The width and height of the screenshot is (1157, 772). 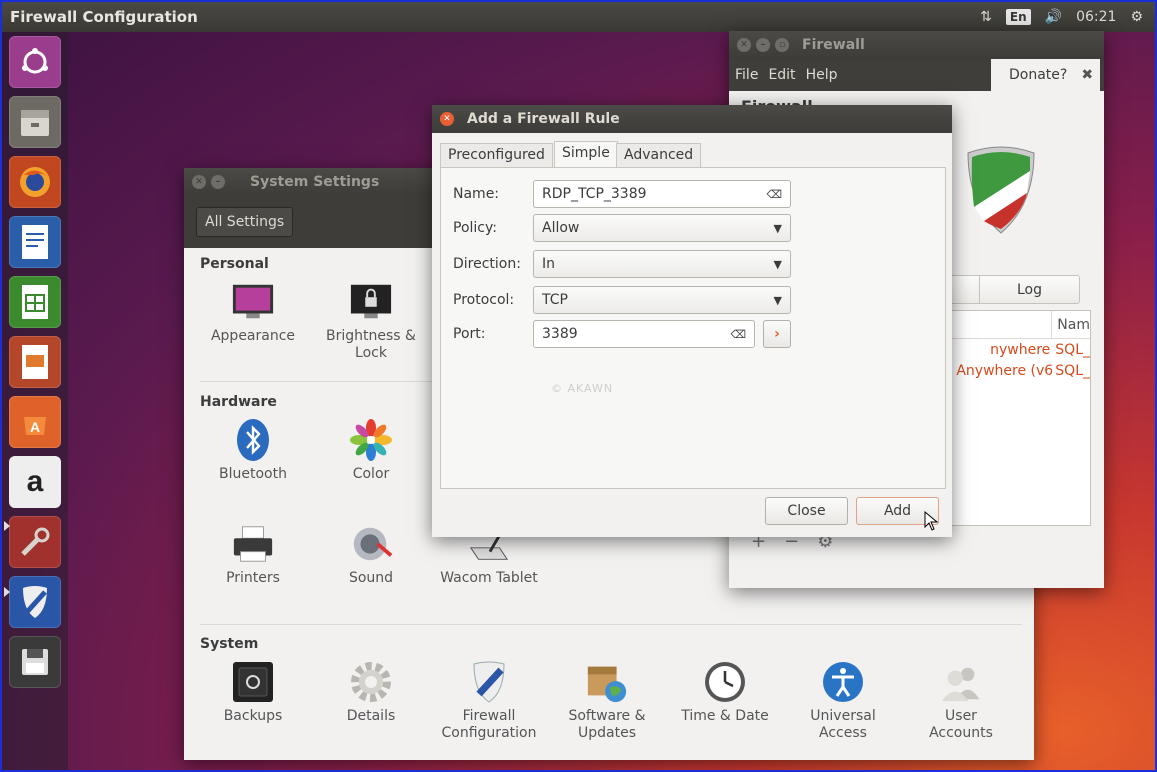 I want to click on software-center-icon: A, so click(x=35, y=422).